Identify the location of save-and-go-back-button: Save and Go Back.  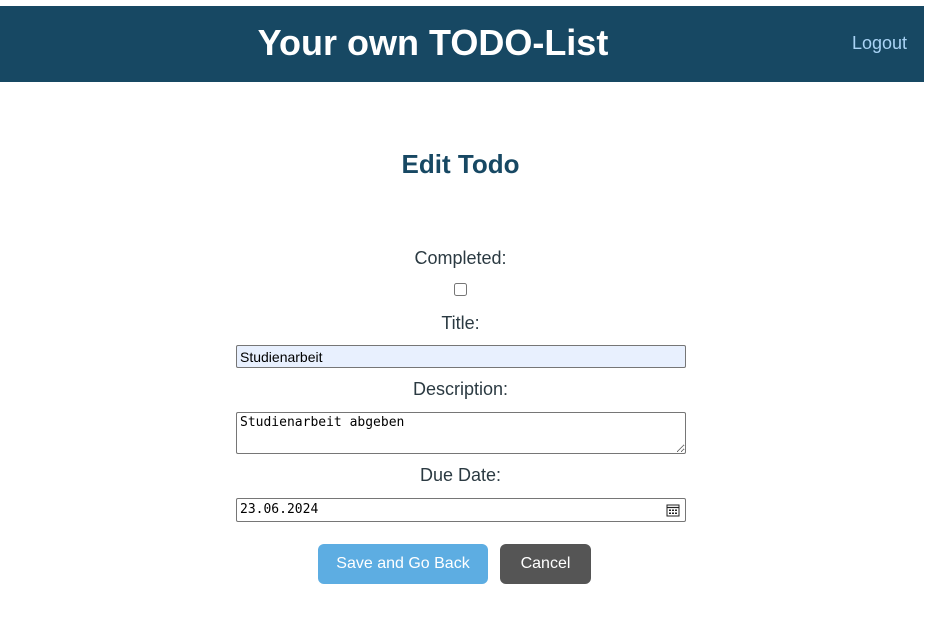
(403, 564).